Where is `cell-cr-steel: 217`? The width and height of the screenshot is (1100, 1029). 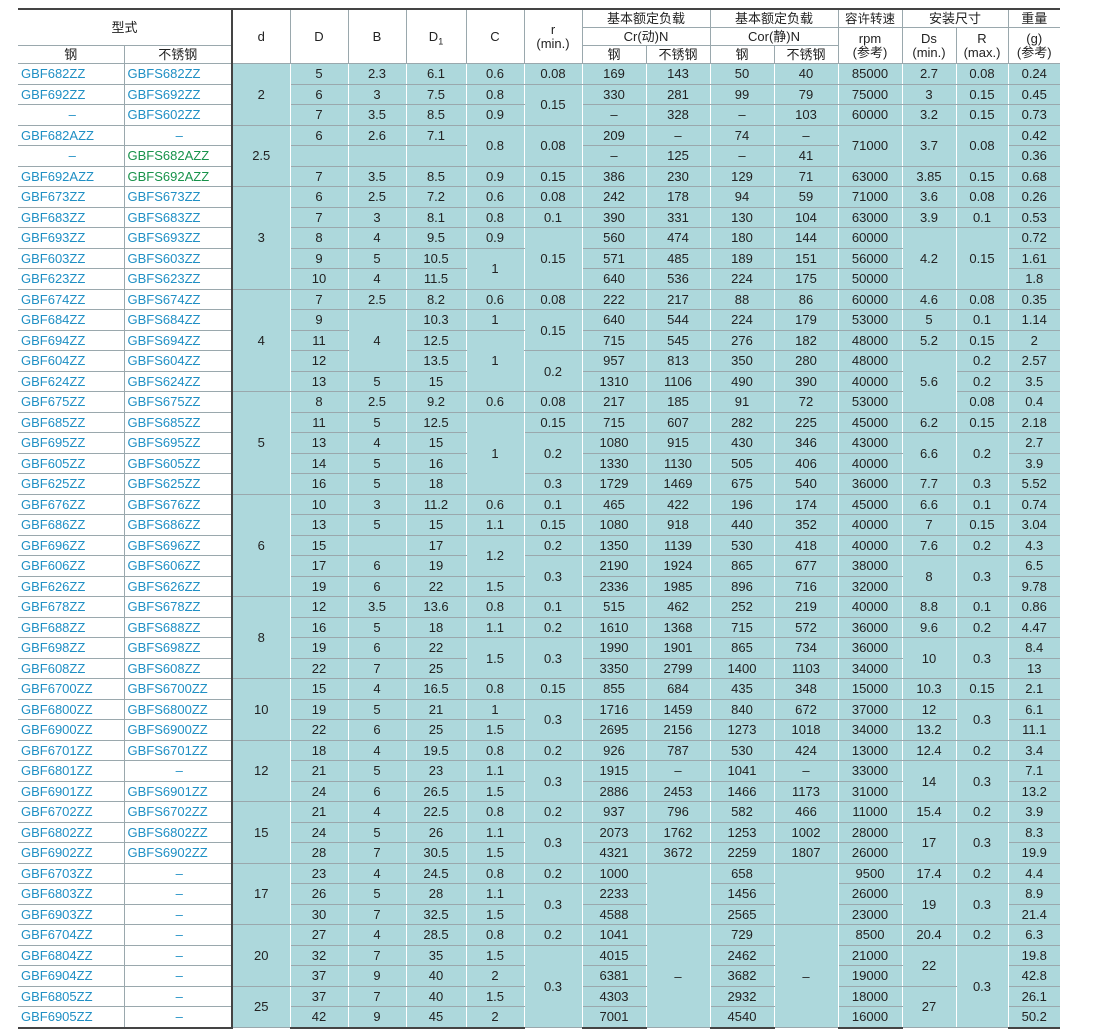 cell-cr-steel: 217 is located at coordinates (614, 402).